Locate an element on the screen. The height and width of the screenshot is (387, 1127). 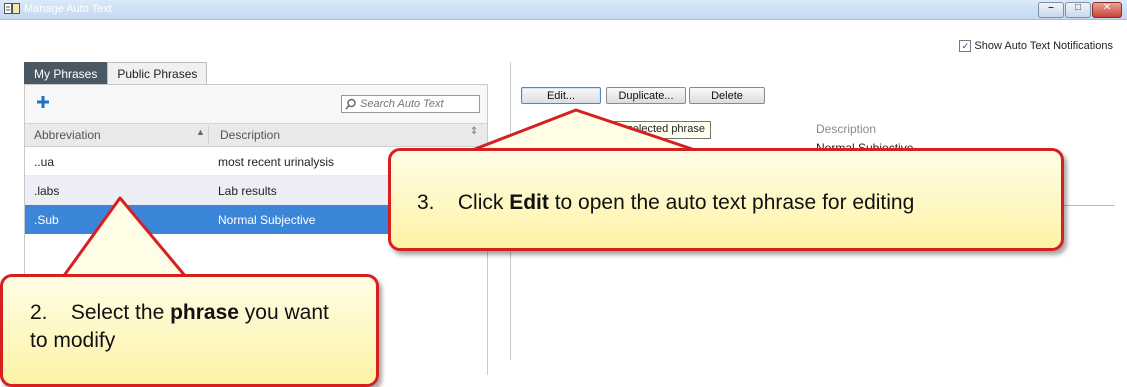
maximize-icon: □ is located at coordinates (1078, 7).